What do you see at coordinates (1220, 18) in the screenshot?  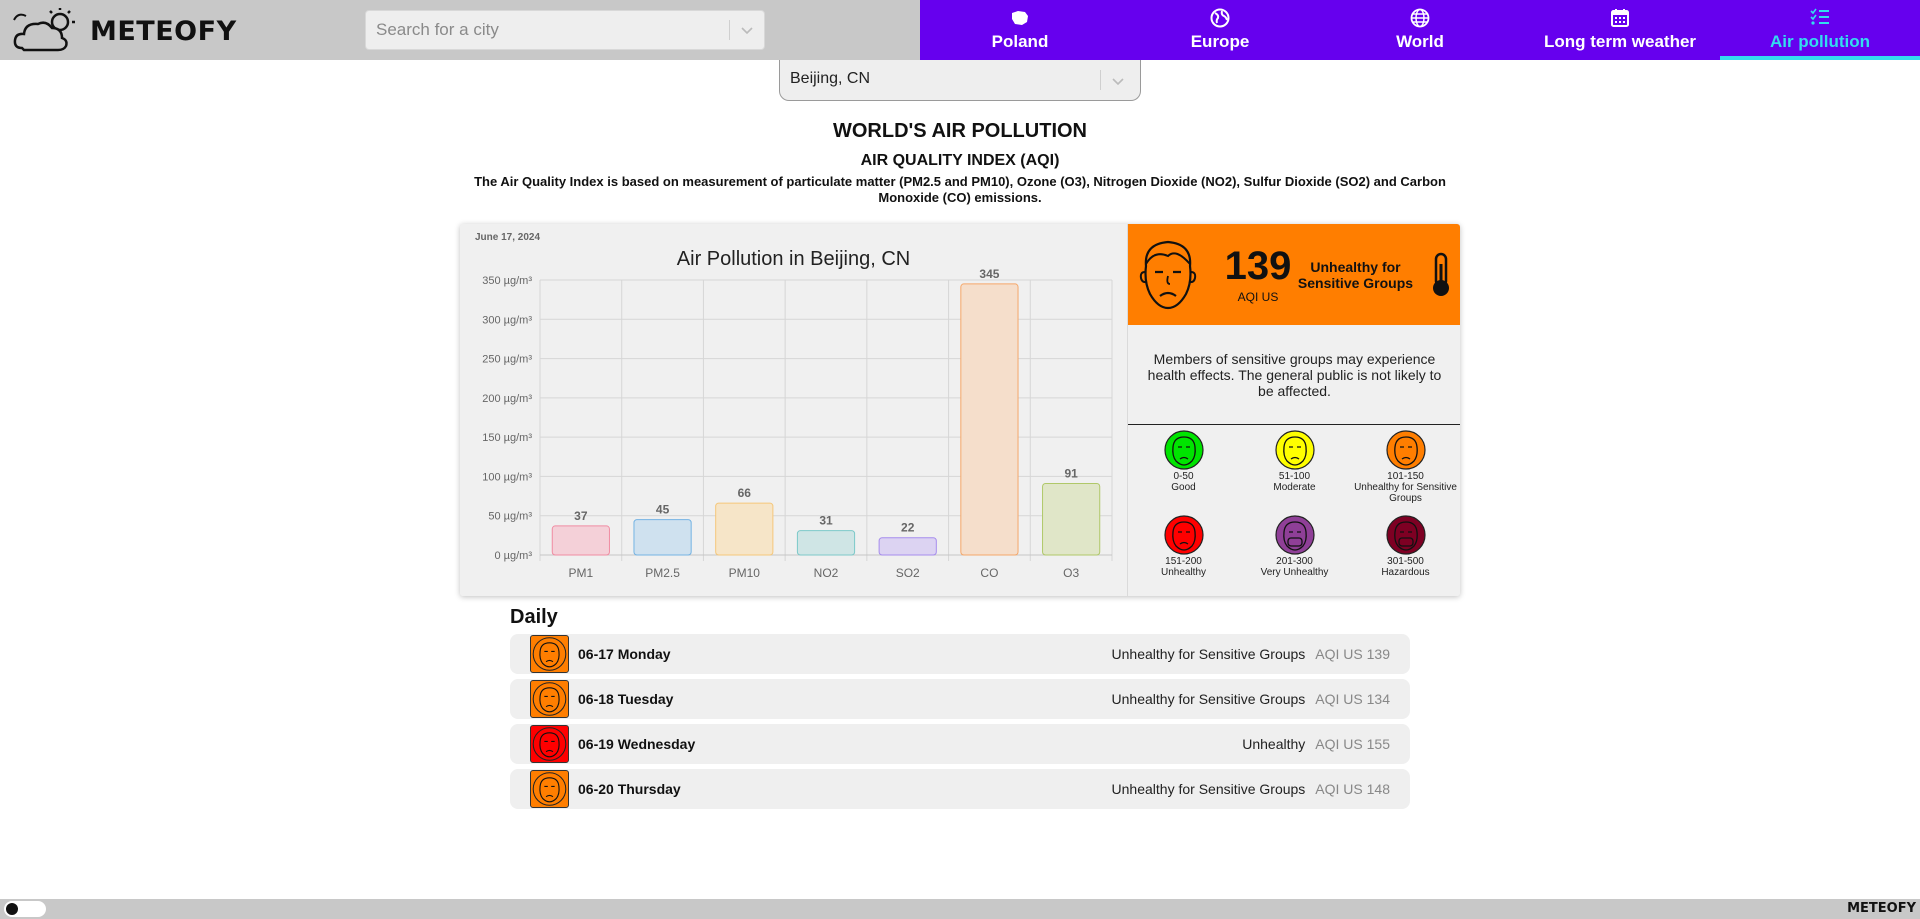 I see `globe-europe-icon` at bounding box center [1220, 18].